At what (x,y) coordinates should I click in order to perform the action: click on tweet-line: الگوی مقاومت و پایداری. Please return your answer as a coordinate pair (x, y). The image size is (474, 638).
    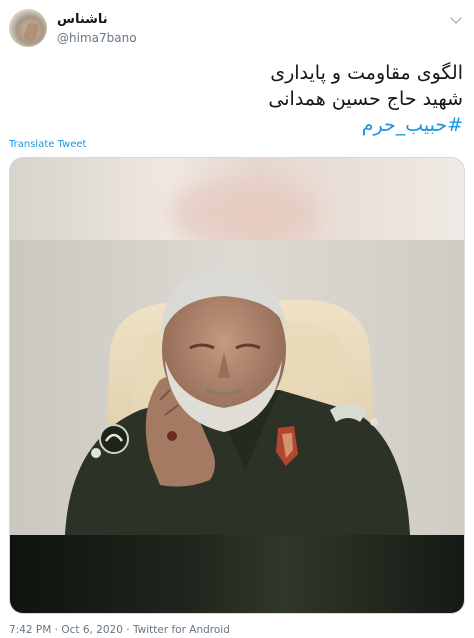
    Looking at the image, I should click on (366, 73).